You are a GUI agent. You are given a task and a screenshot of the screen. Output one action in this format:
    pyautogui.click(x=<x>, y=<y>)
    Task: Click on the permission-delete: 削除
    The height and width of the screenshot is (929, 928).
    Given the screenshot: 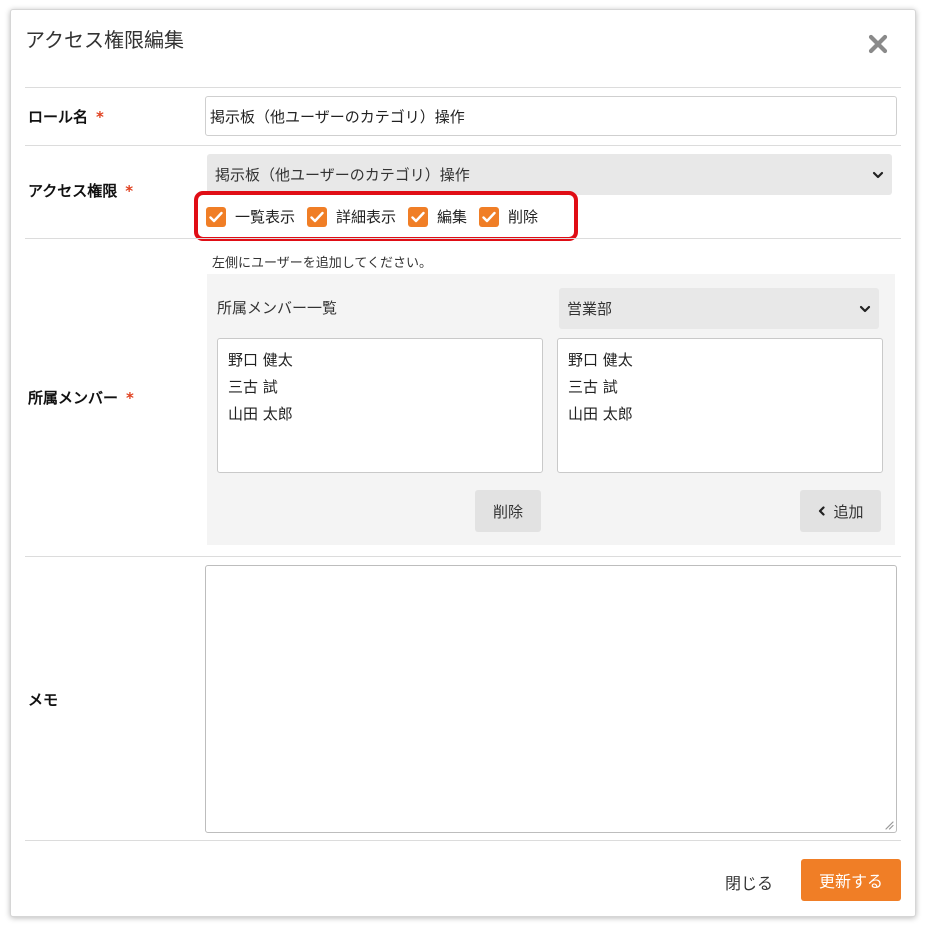 What is the action you would take?
    pyautogui.click(x=508, y=216)
    